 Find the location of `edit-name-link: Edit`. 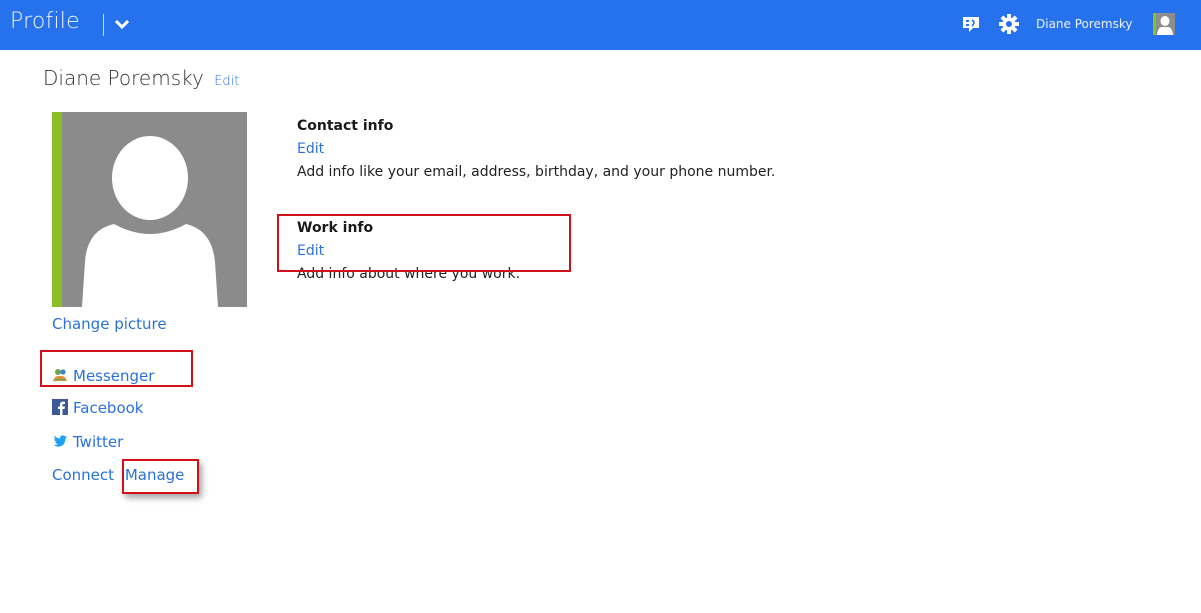

edit-name-link: Edit is located at coordinates (226, 81).